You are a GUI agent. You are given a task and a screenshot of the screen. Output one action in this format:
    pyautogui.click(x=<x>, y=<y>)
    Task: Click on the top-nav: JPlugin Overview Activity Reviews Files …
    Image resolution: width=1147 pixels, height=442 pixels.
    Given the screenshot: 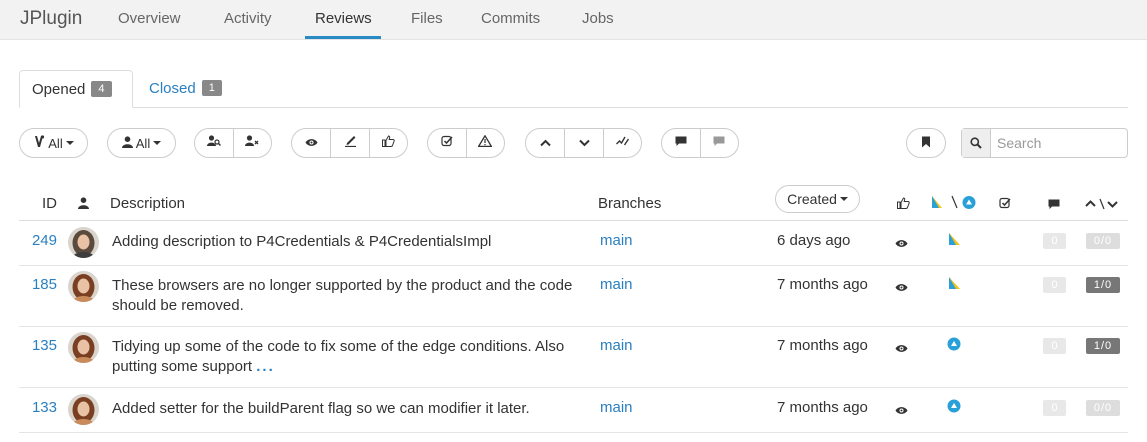 What is the action you would take?
    pyautogui.click(x=573, y=20)
    